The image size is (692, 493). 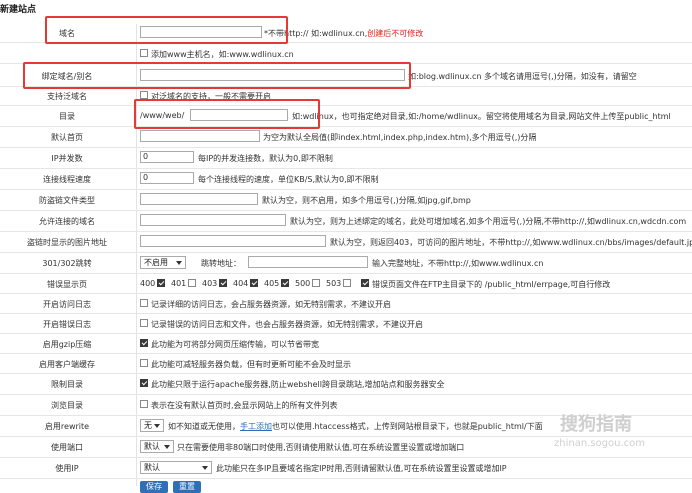 I want to click on row-www: 添加www主机名，如:www.wdlinux.cn, so click(x=346, y=53).